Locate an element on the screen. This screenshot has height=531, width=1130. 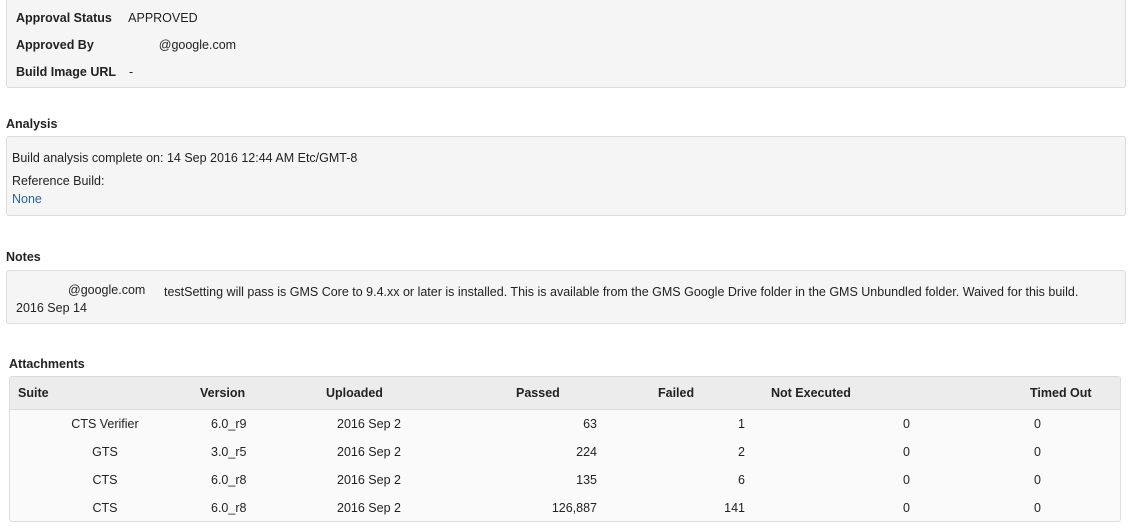
notes-title: Notes is located at coordinates (23, 257).